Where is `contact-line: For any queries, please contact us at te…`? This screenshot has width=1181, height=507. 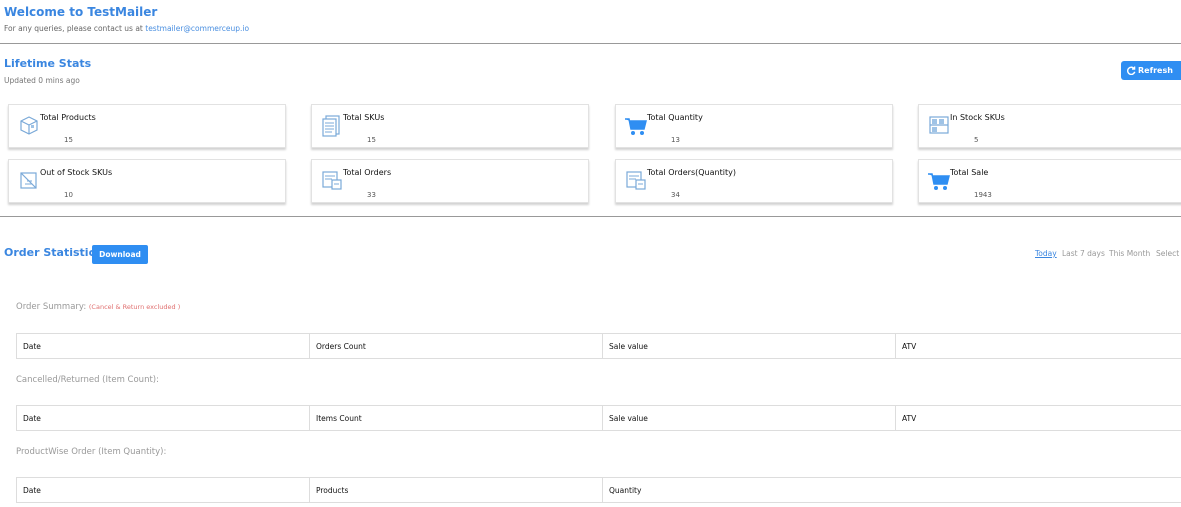
contact-line: For any queries, please contact us at te… is located at coordinates (126, 28).